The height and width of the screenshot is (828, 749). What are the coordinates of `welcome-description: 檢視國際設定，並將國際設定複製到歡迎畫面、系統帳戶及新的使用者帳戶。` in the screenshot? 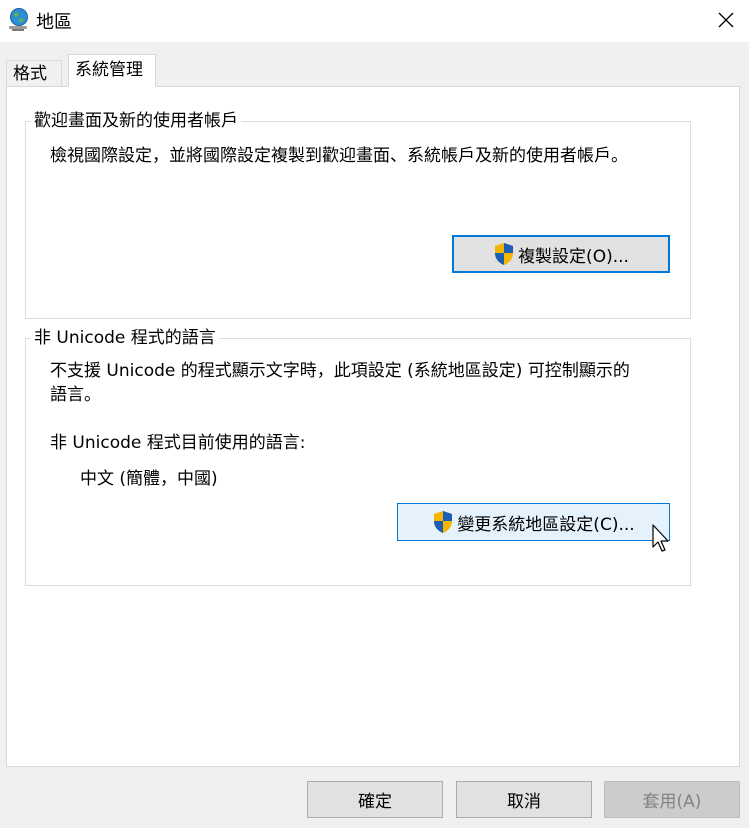 It's located at (339, 156).